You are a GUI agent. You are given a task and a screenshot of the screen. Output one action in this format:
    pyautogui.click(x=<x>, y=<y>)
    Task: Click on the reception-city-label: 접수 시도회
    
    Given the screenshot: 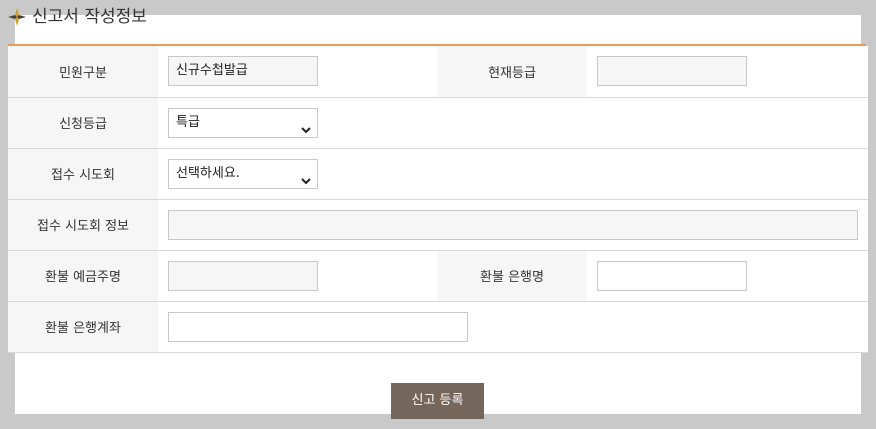 What is the action you would take?
    pyautogui.click(x=83, y=174)
    